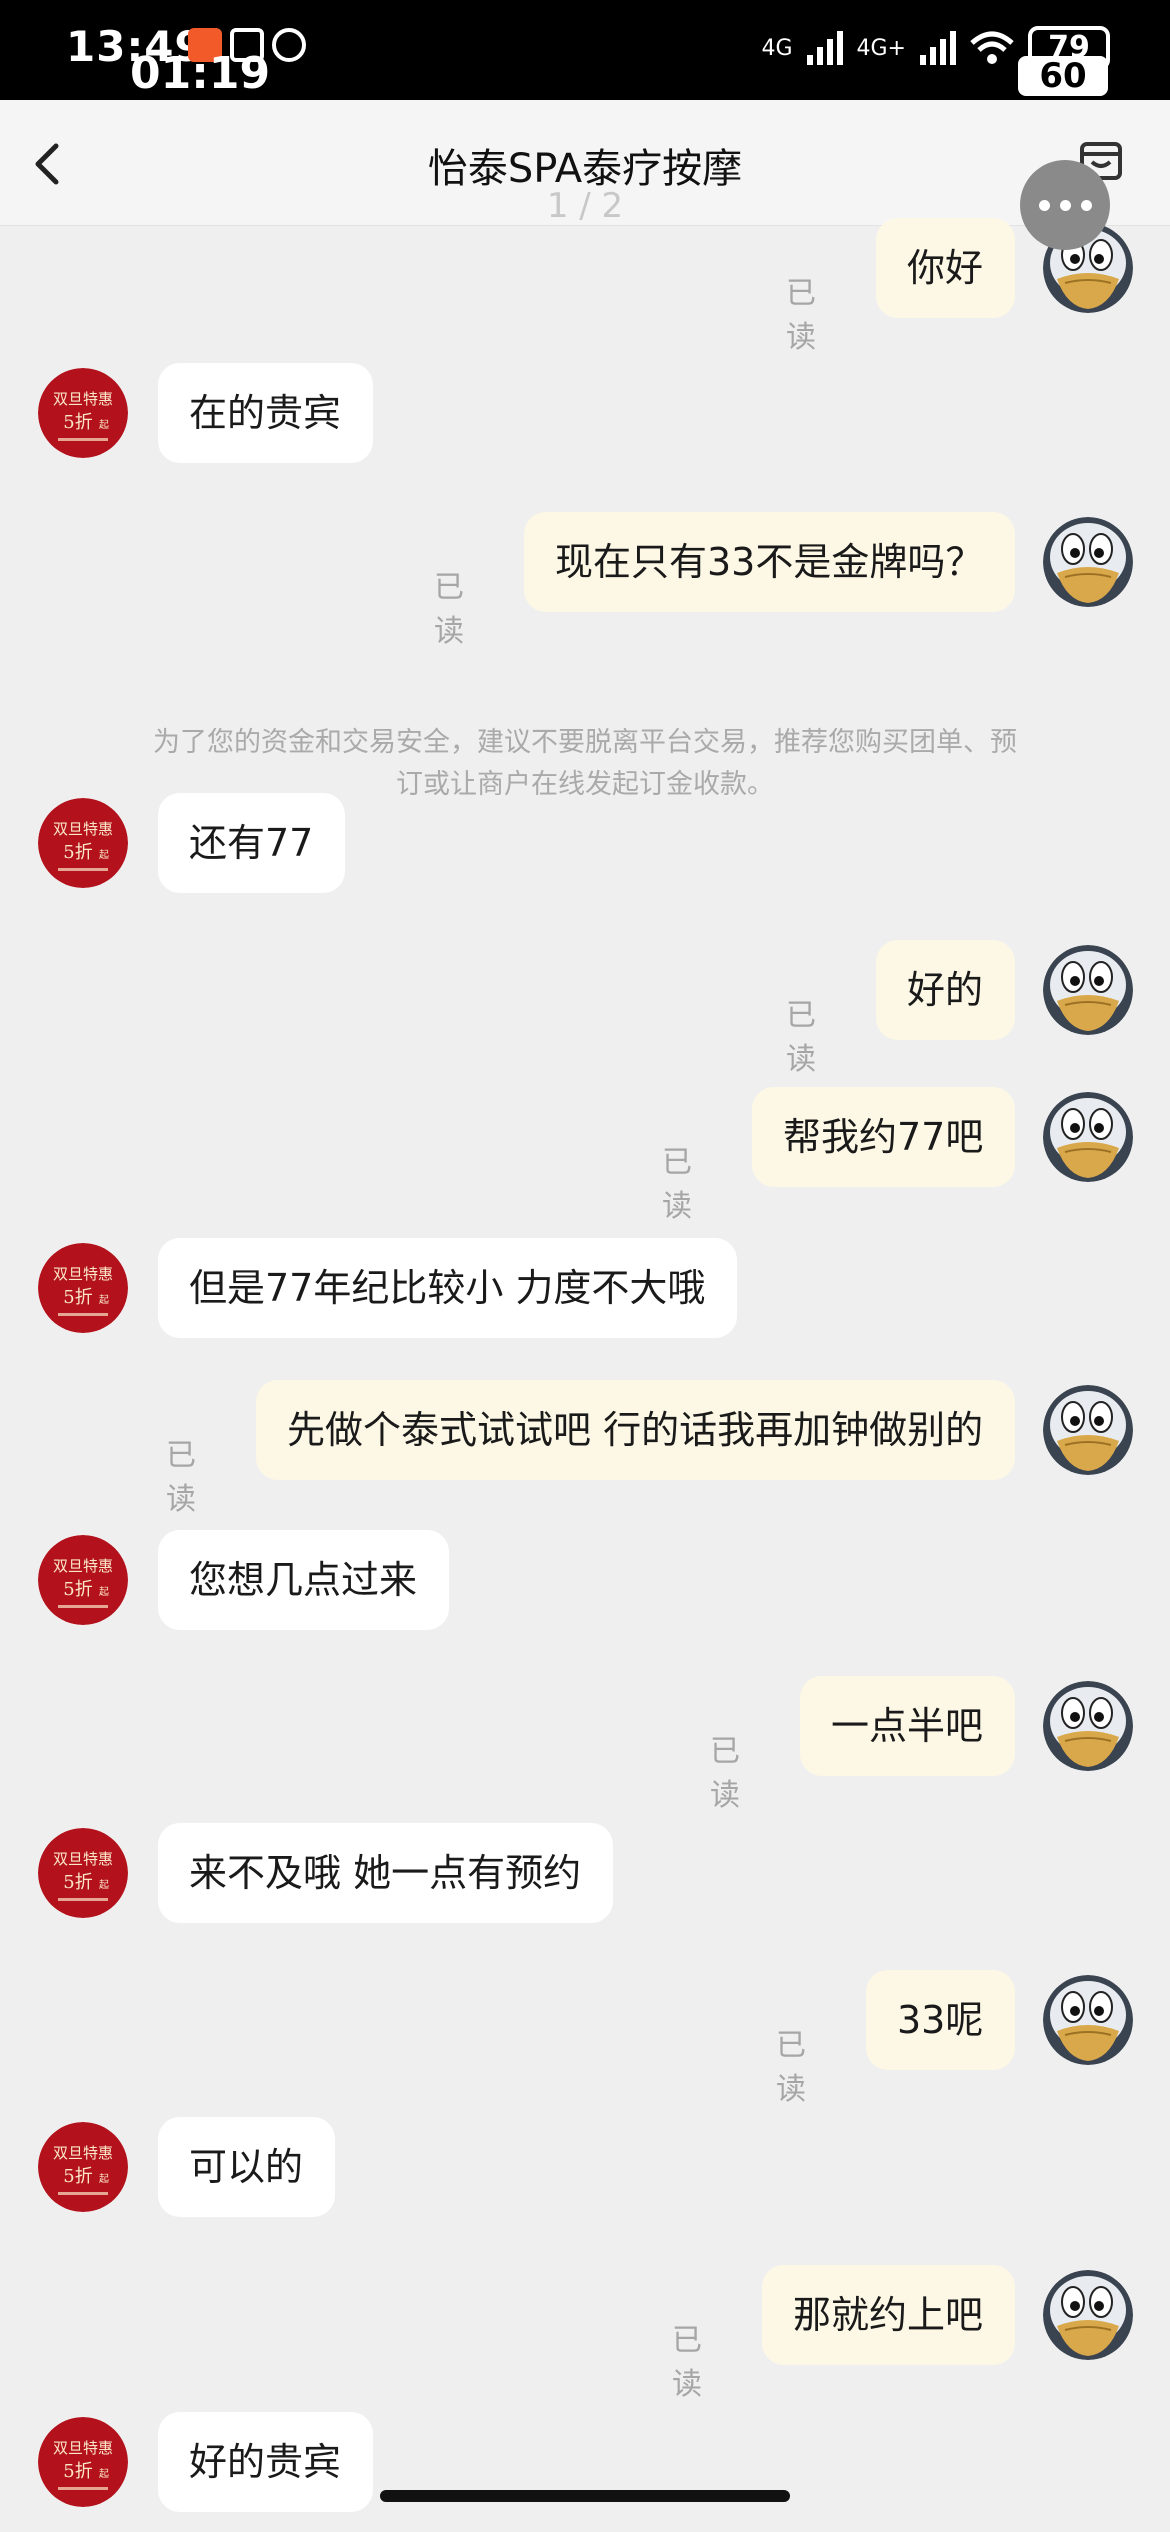 The width and height of the screenshot is (1170, 2532). Describe the element at coordinates (303, 1580) in the screenshot. I see `message-bubble: 您想几点过来` at that location.